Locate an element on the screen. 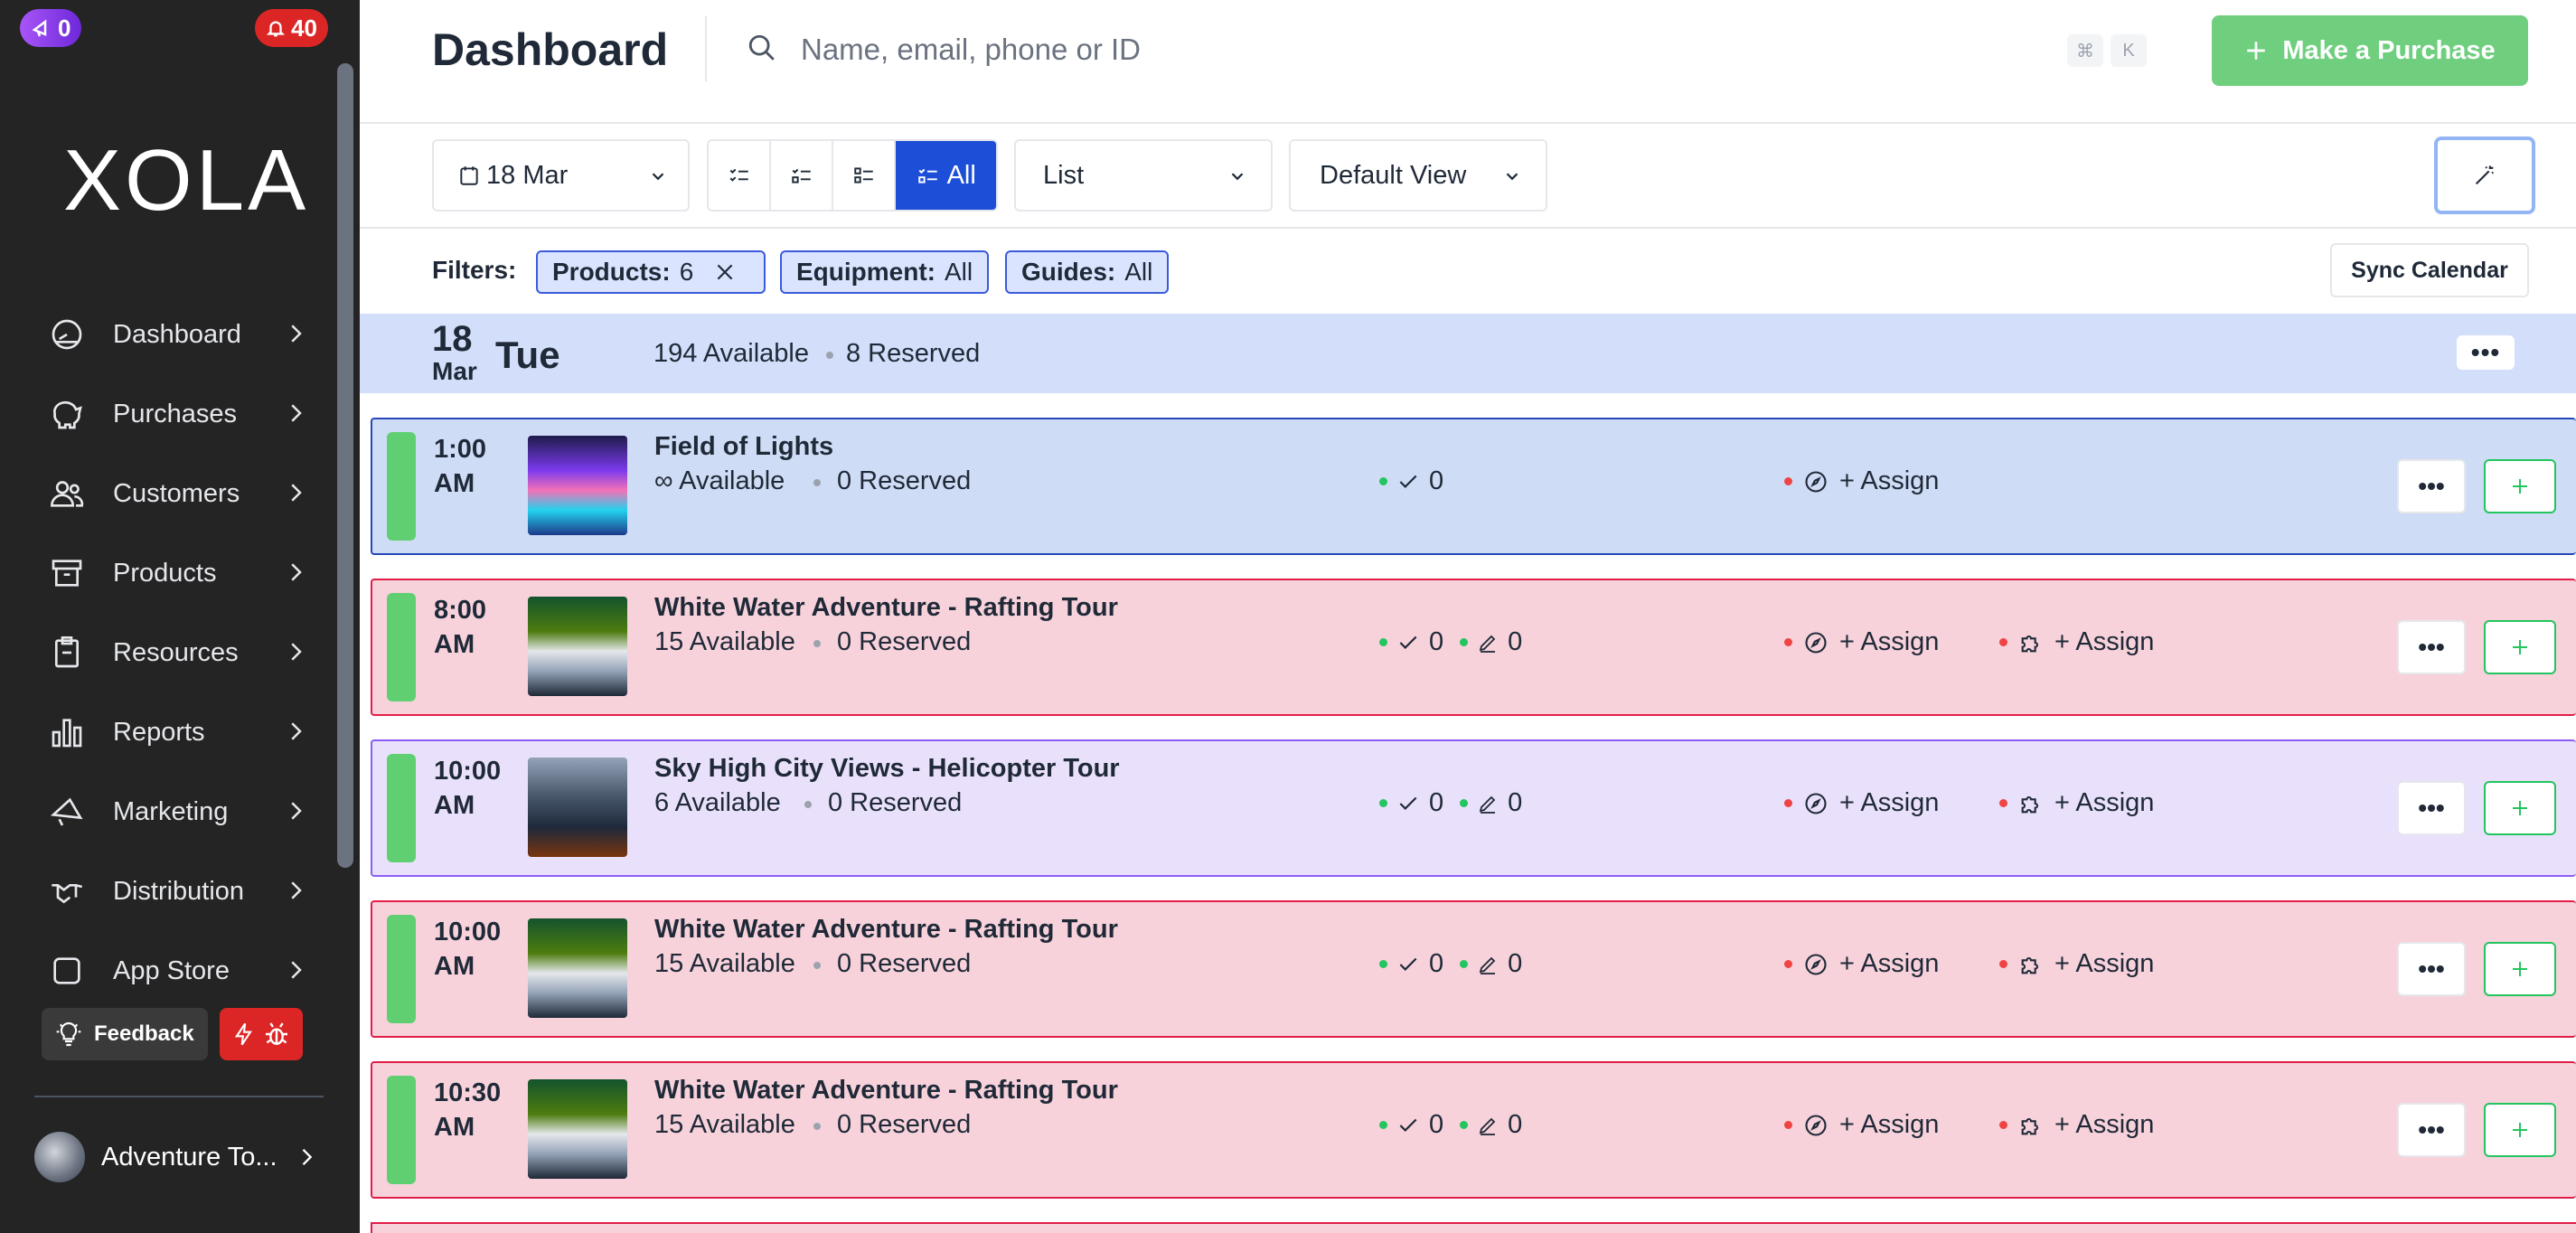  speedometer-icon is located at coordinates (67, 334).